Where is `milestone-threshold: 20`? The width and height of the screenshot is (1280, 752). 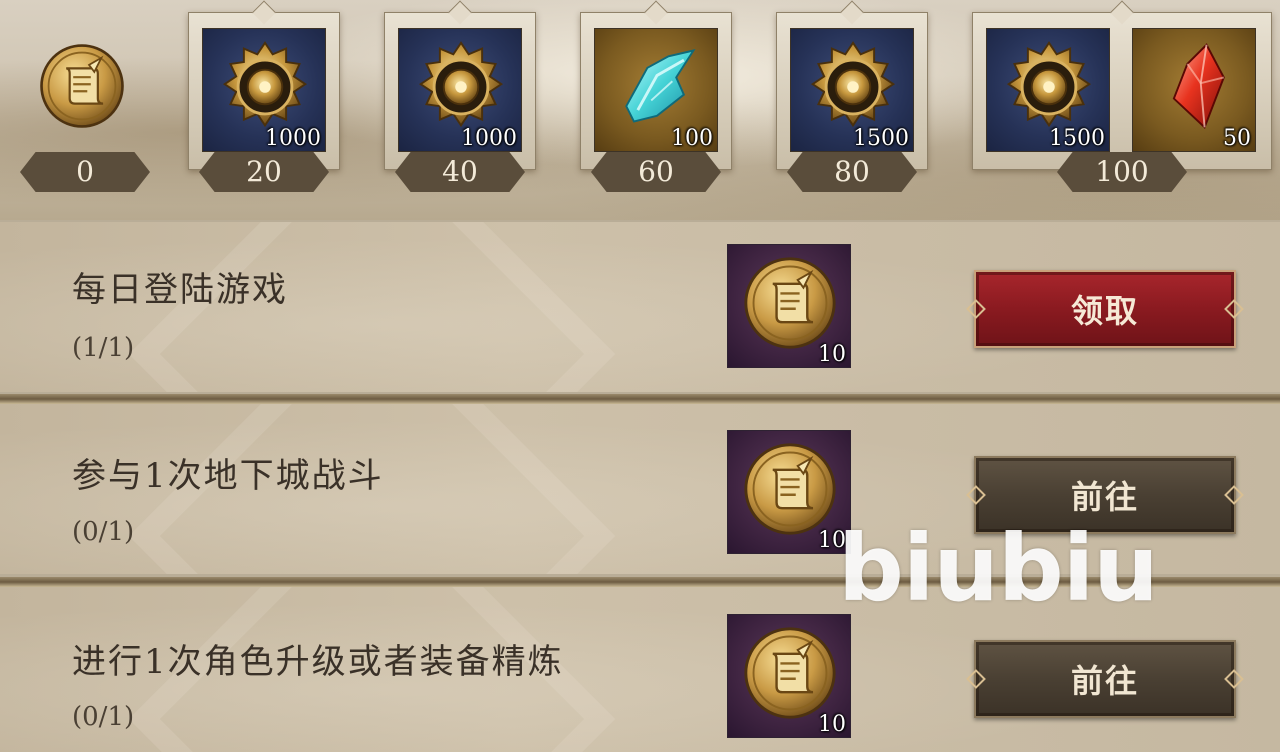
milestone-threshold: 20 is located at coordinates (264, 172).